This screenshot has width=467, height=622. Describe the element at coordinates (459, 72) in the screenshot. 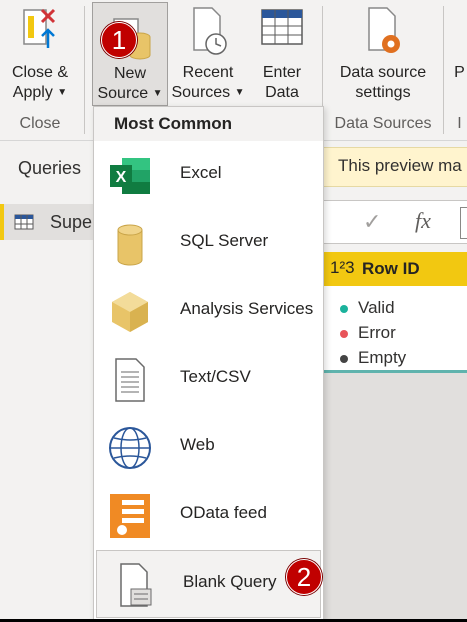

I see `partial-ribbon-label: P` at that location.